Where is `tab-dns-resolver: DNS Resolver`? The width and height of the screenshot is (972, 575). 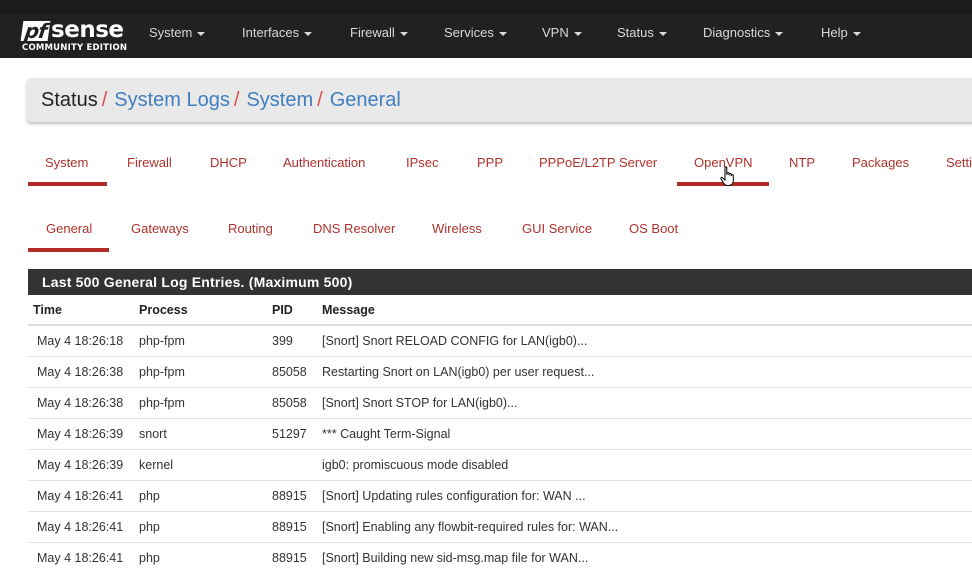
tab-dns-resolver: DNS Resolver is located at coordinates (354, 228).